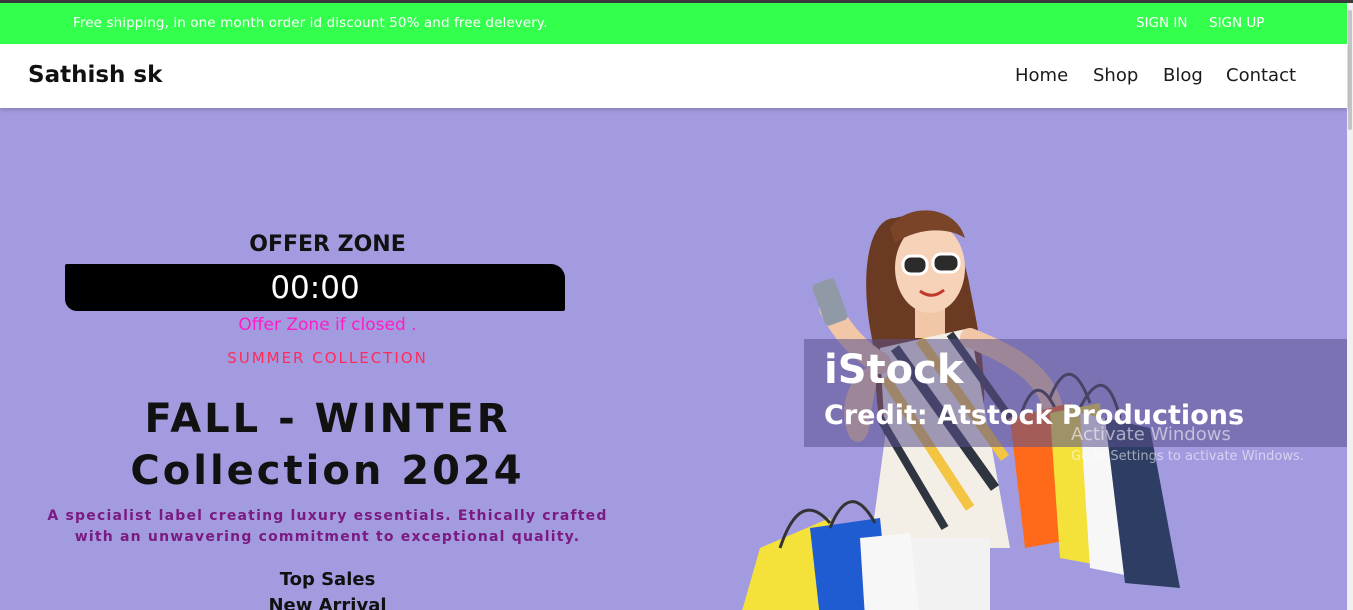  Describe the element at coordinates (1187, 456) in the screenshot. I see `activate-windows-subtitle: Go to Settings to activate Windows.` at that location.